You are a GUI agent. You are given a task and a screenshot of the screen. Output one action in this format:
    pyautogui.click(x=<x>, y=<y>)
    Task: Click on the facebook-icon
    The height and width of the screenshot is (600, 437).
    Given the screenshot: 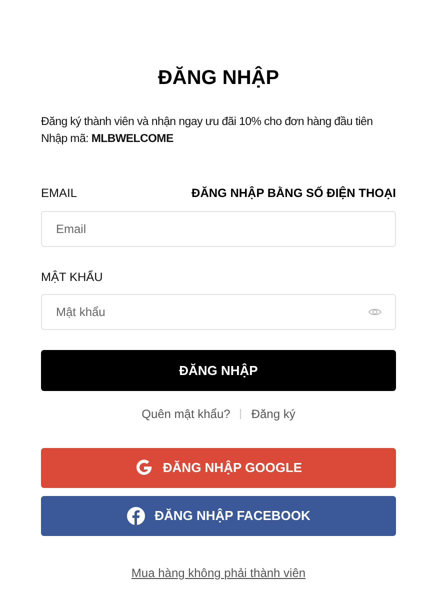 What is the action you would take?
    pyautogui.click(x=135, y=516)
    